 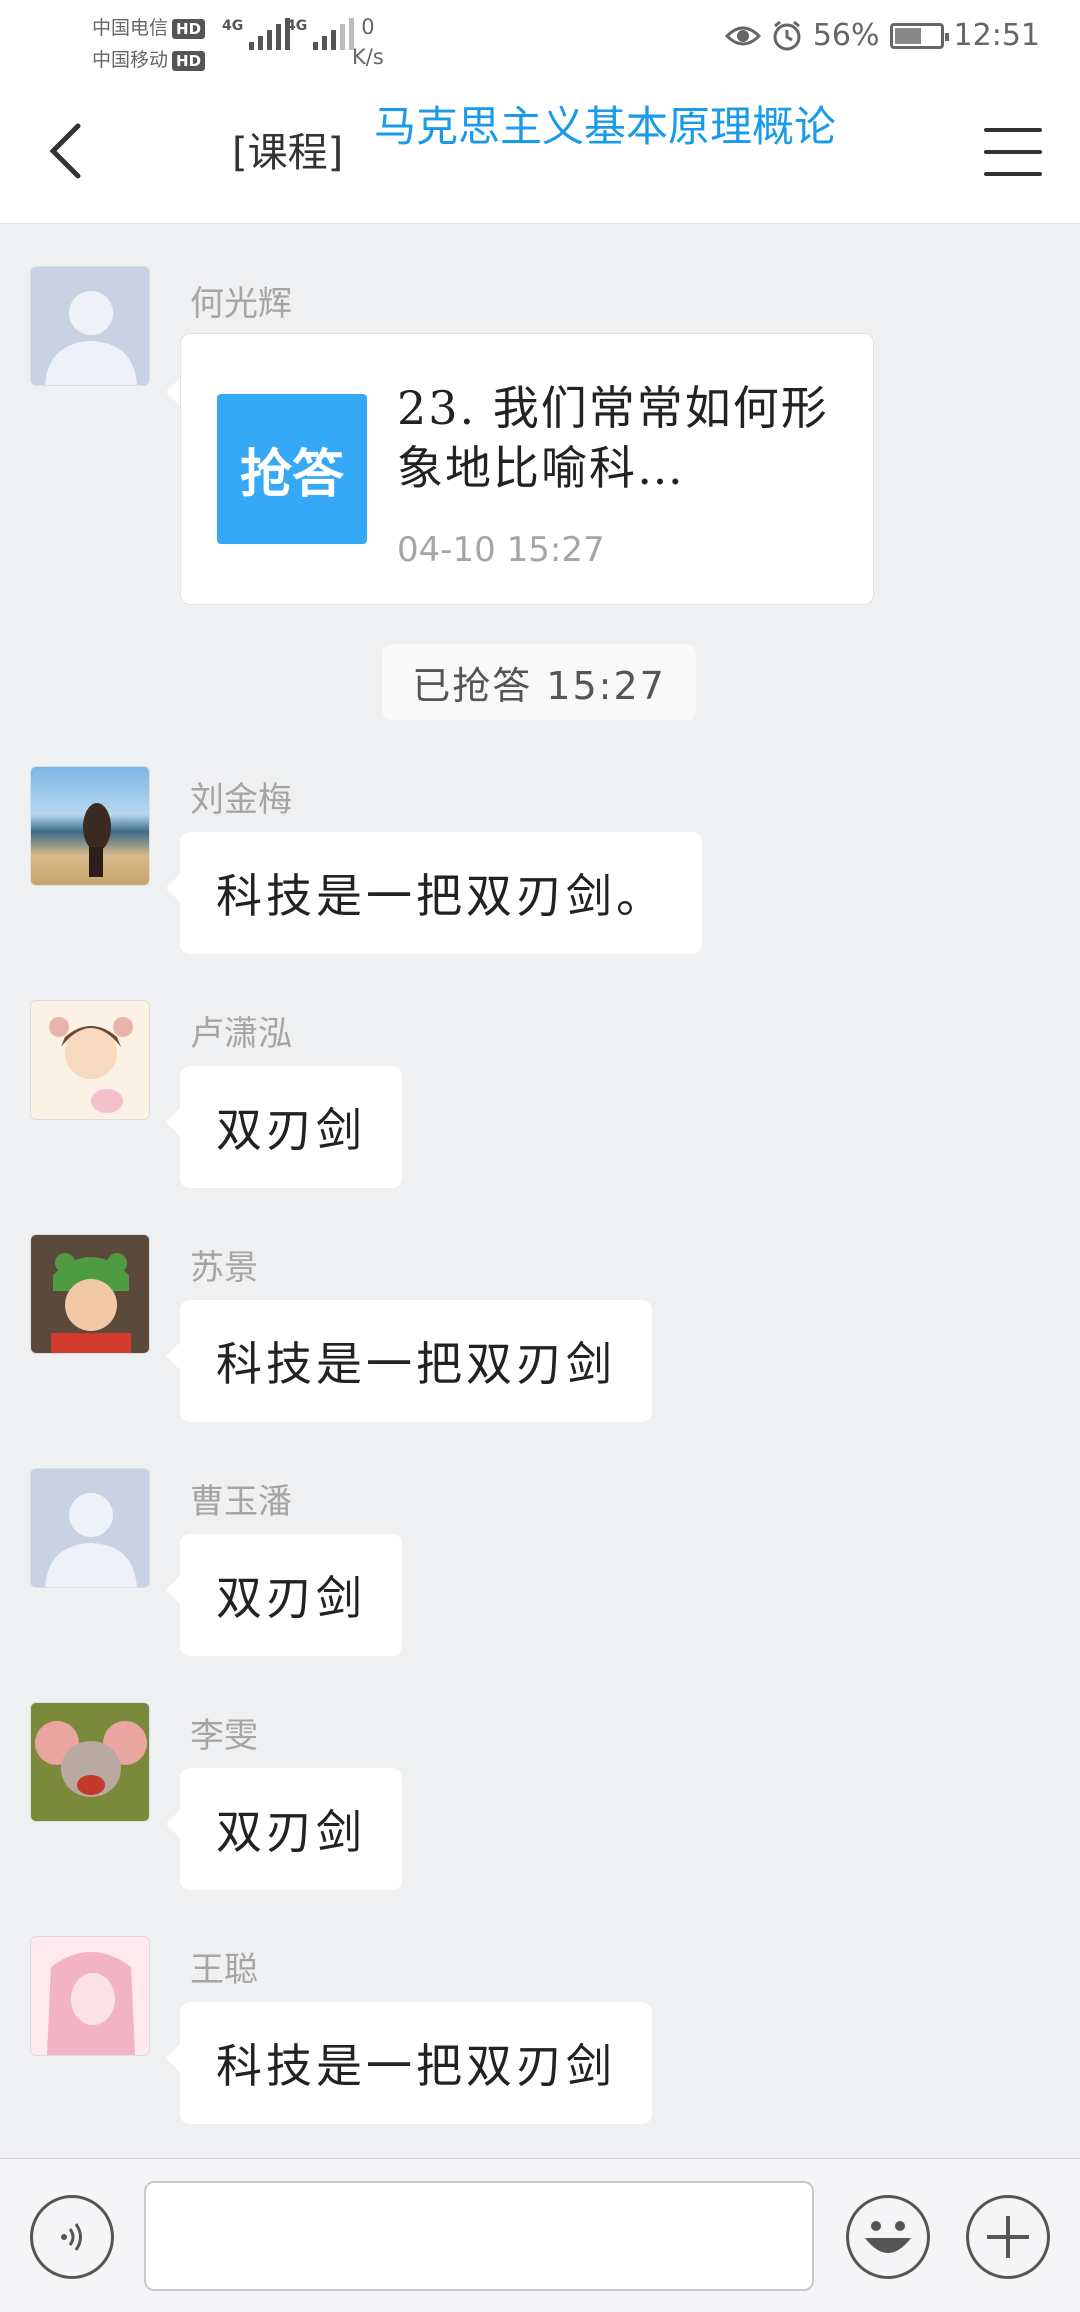 I want to click on question-time: 04-10 15:27, so click(x=501, y=550).